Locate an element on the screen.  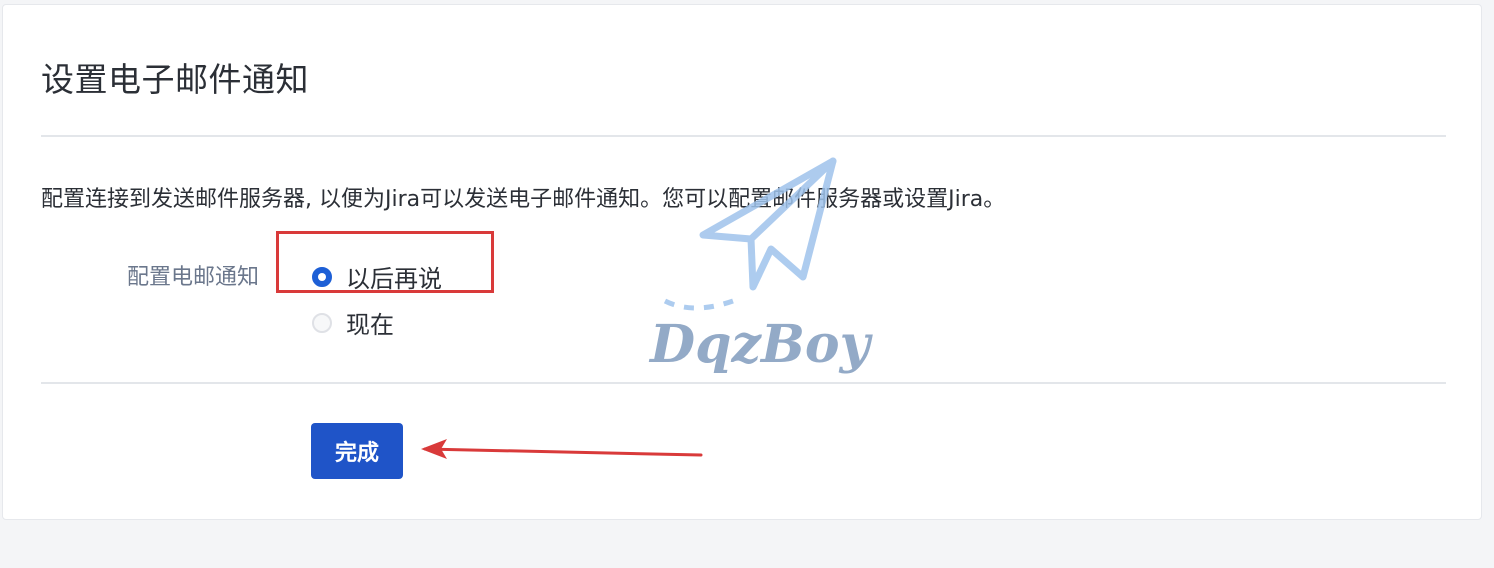
page-title: 设置电子邮件通知 is located at coordinates (175, 79).